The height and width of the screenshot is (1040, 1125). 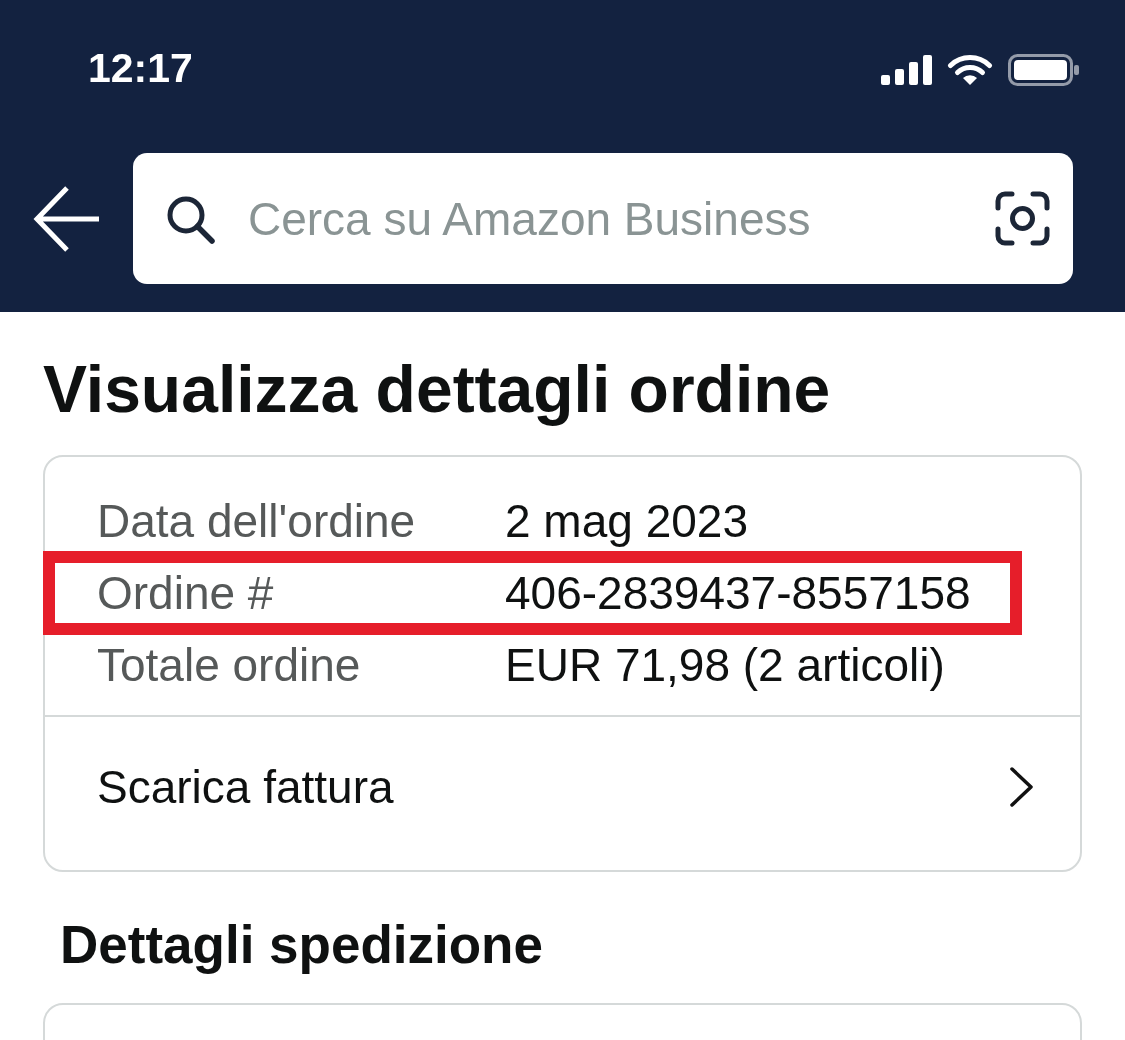 What do you see at coordinates (185, 593) in the screenshot?
I see `row-label: Ordine #` at bounding box center [185, 593].